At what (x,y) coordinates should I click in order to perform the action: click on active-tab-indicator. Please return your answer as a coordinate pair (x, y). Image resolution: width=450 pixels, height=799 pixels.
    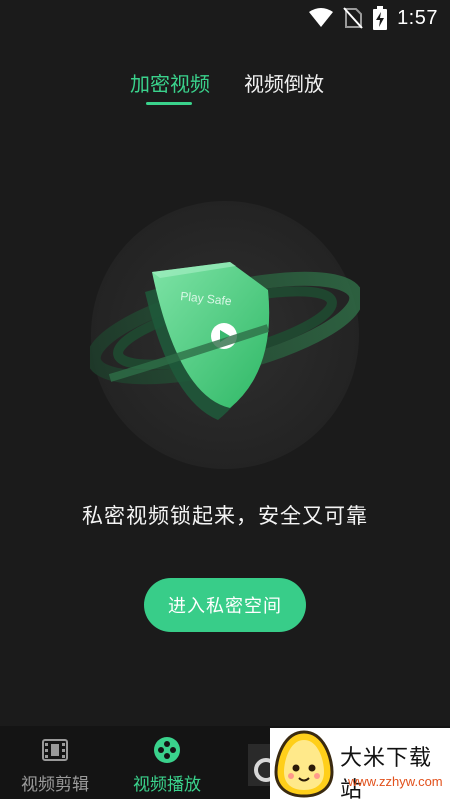
    Looking at the image, I should click on (169, 103).